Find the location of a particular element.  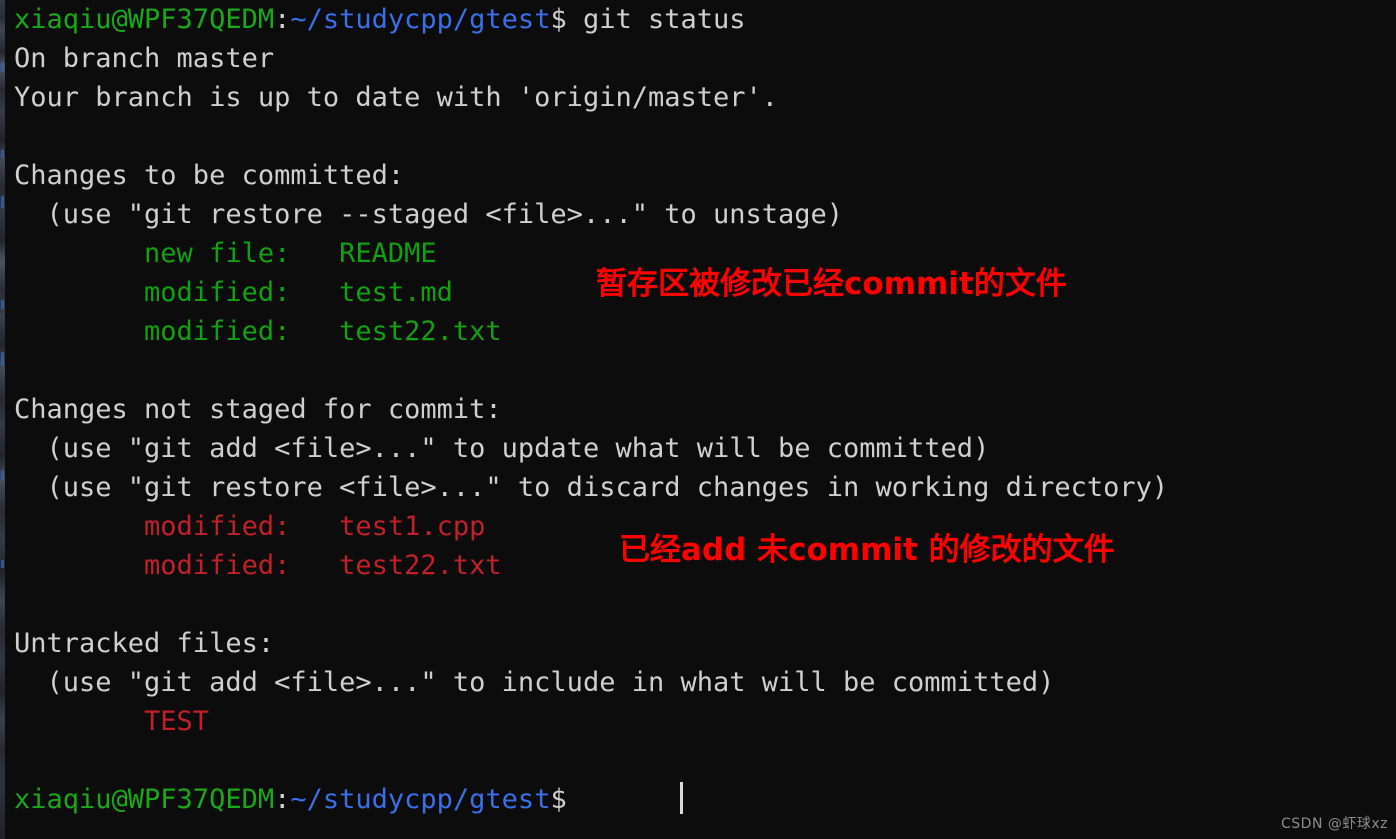

command-text: git status is located at coordinates (656, 19).